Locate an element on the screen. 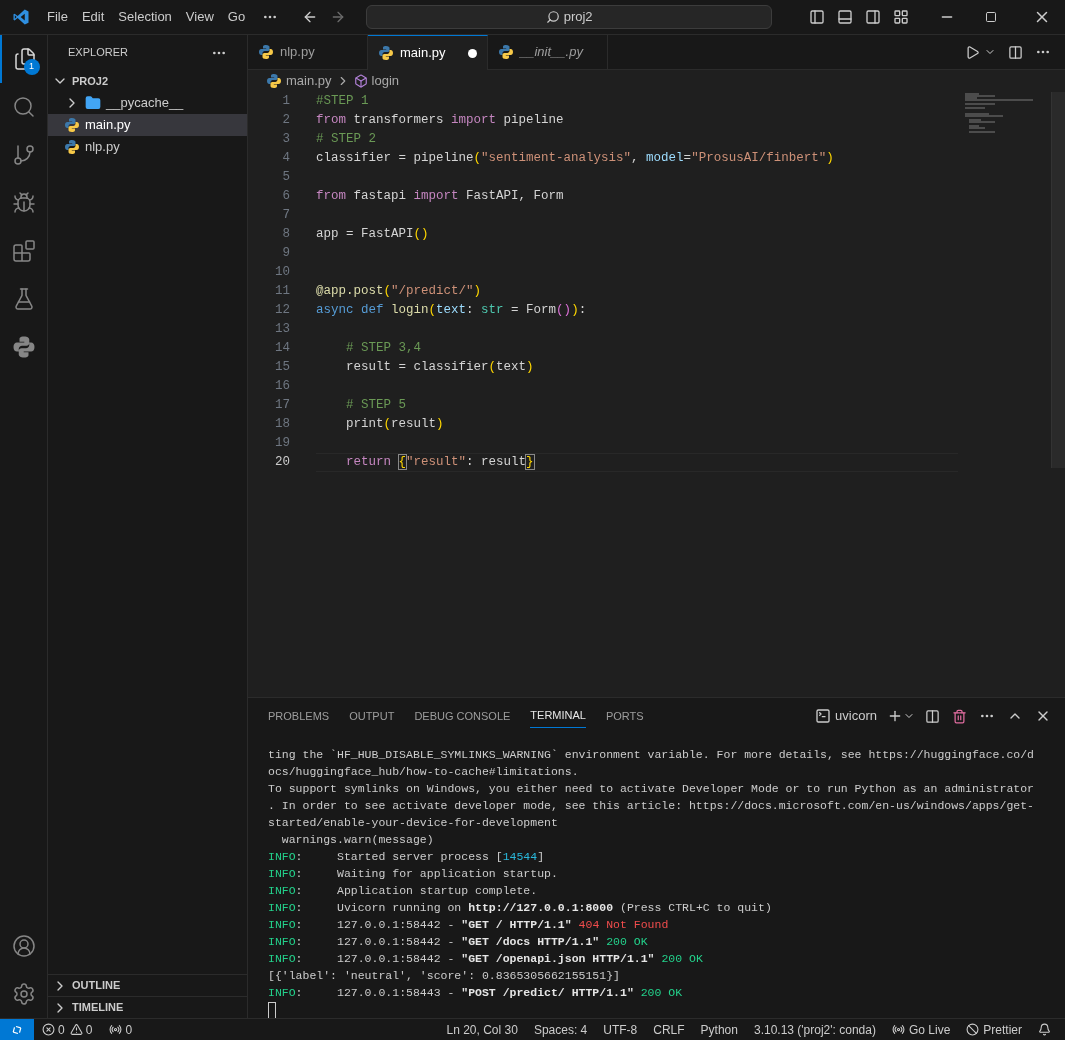  terminal-line: INFO: 127.0.0.1:58443 - "POST /predict/ HTTP/1.1" 200 OK is located at coordinates (476, 993).